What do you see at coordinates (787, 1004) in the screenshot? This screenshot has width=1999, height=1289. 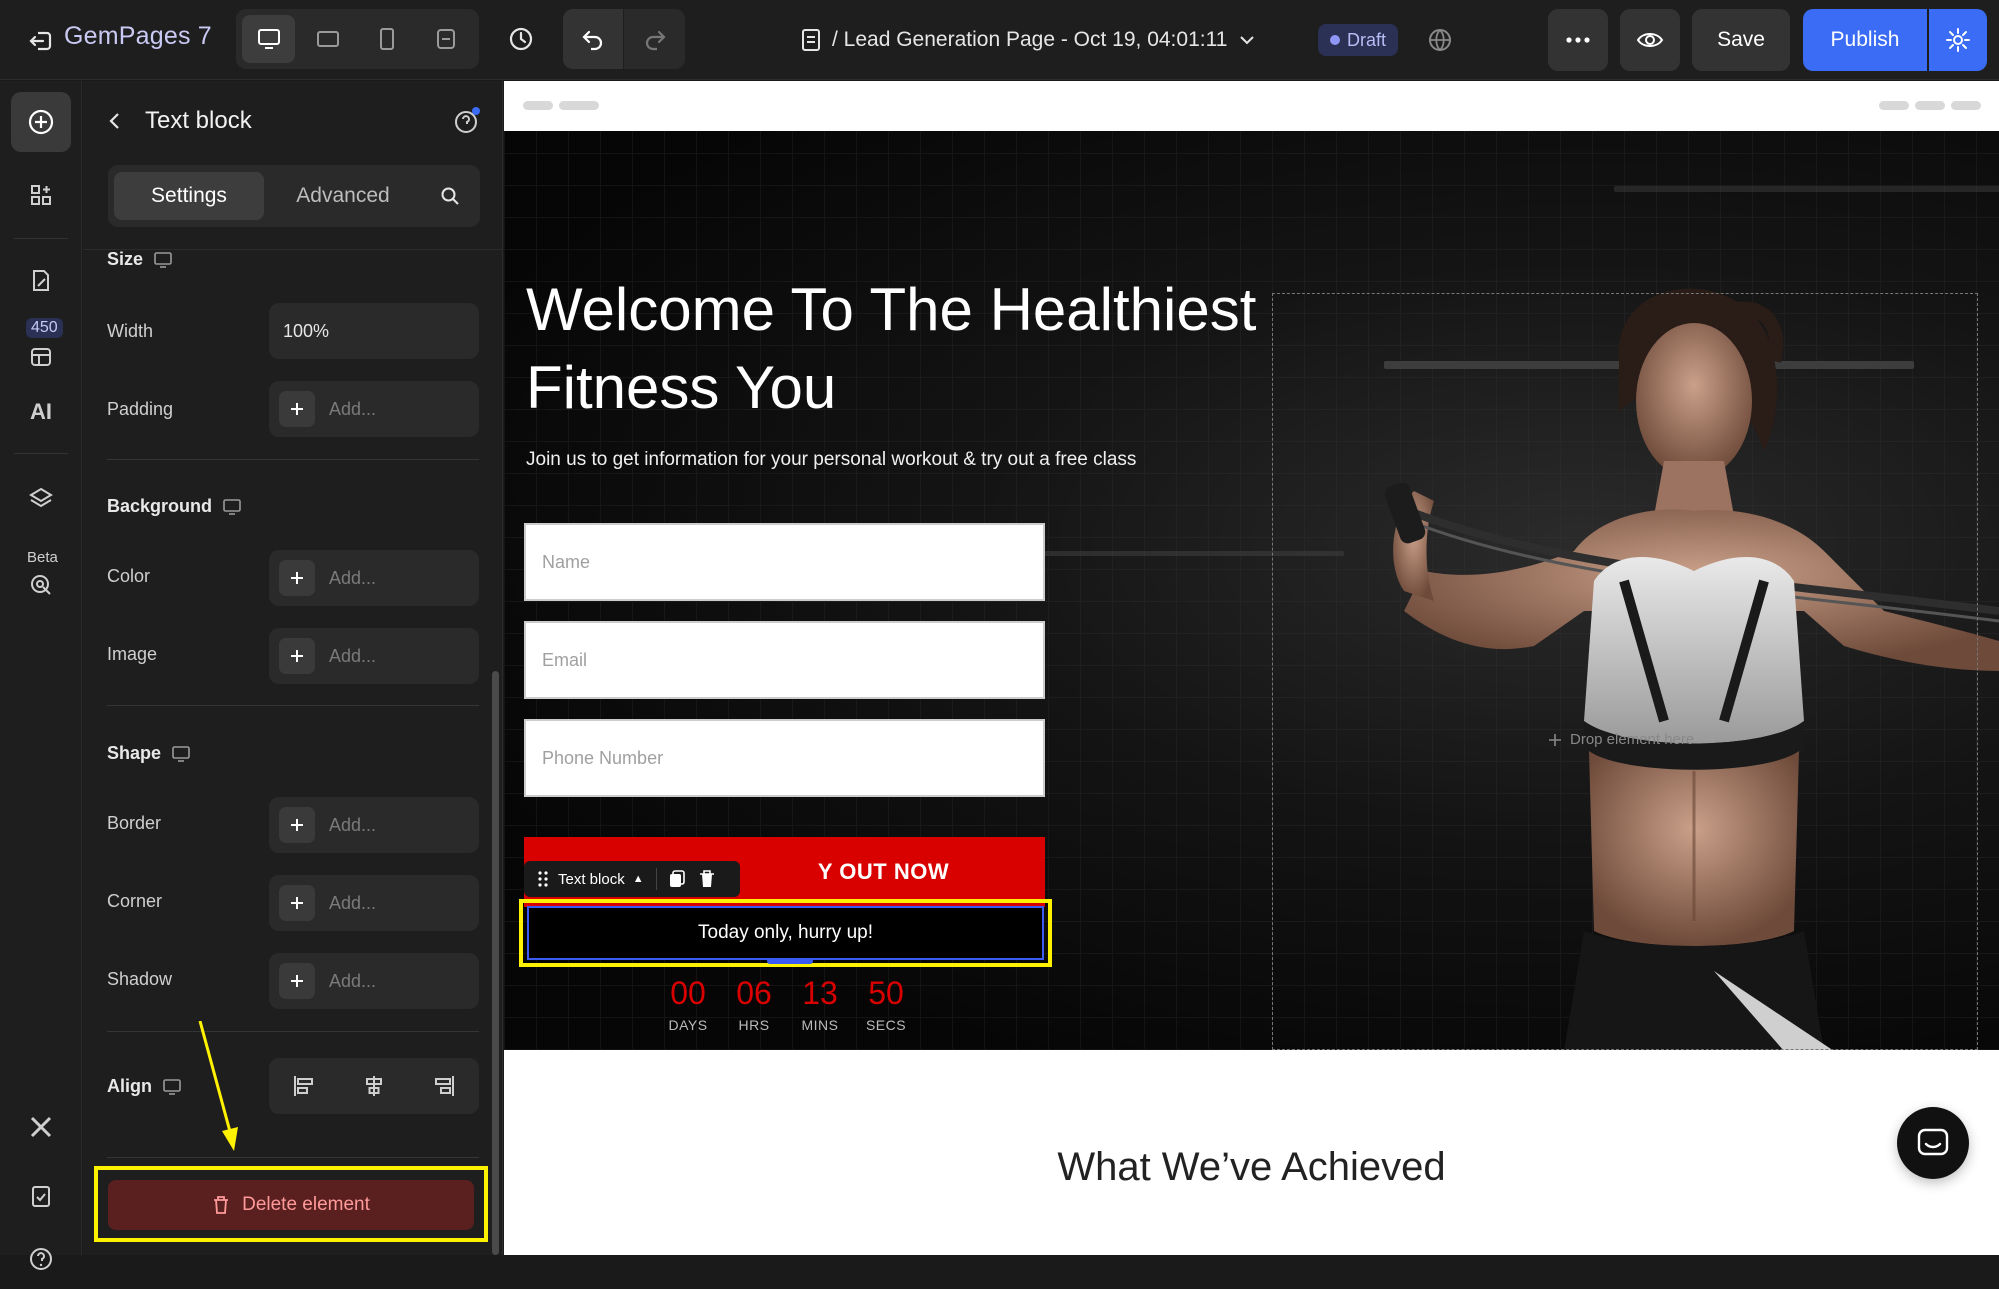 I see `countdown-timer: 00 DAYS 06 HRS 13 MINS 50 SECS` at bounding box center [787, 1004].